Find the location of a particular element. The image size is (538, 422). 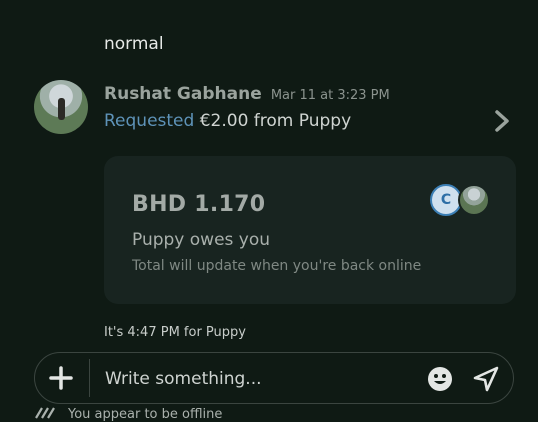

offline-icon is located at coordinates (45, 413).